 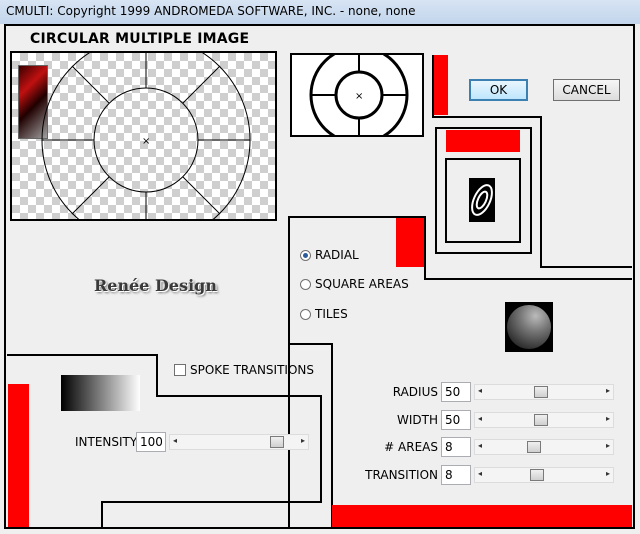 I want to click on width-slider: ◂ ▸, so click(x=544, y=420).